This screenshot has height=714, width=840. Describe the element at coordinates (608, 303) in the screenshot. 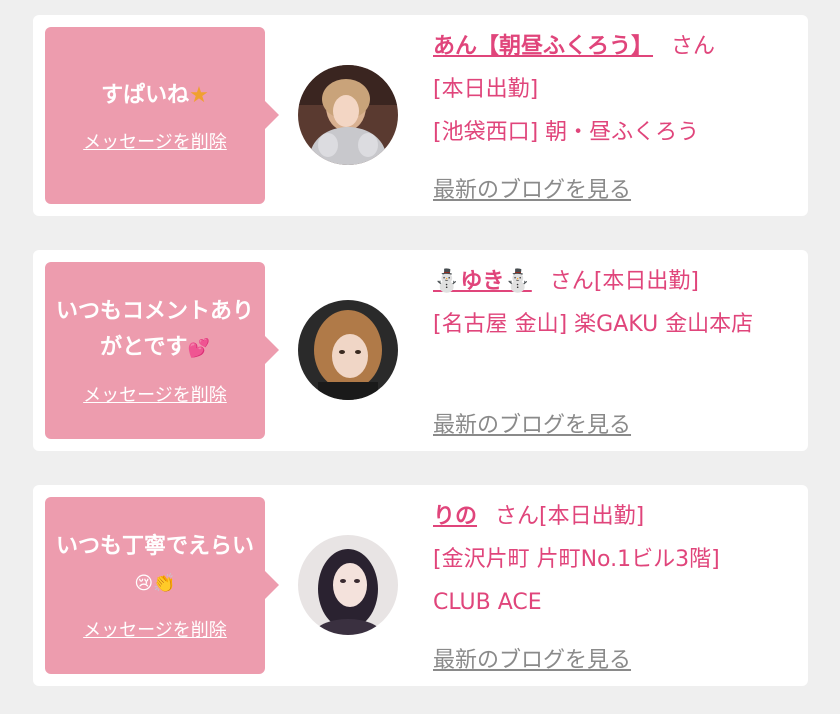

I see `cast-info: ⛄ゆき⛄ さん[本日出勤] [名古屋 金山] 楽GAKU 金山本店` at that location.